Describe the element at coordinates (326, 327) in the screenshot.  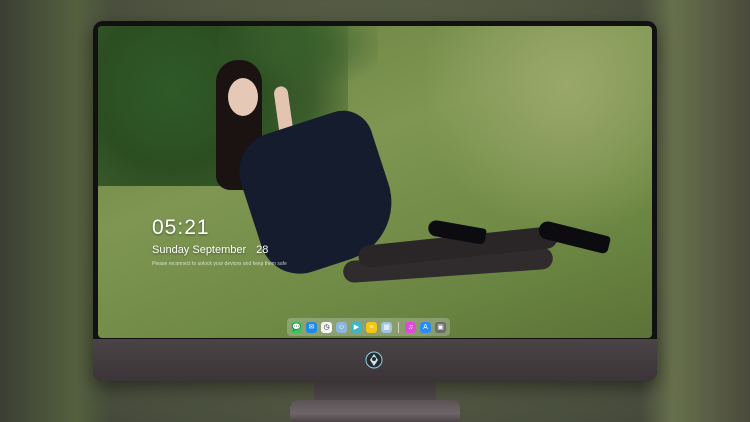
I see `clock-icon: ◷` at that location.